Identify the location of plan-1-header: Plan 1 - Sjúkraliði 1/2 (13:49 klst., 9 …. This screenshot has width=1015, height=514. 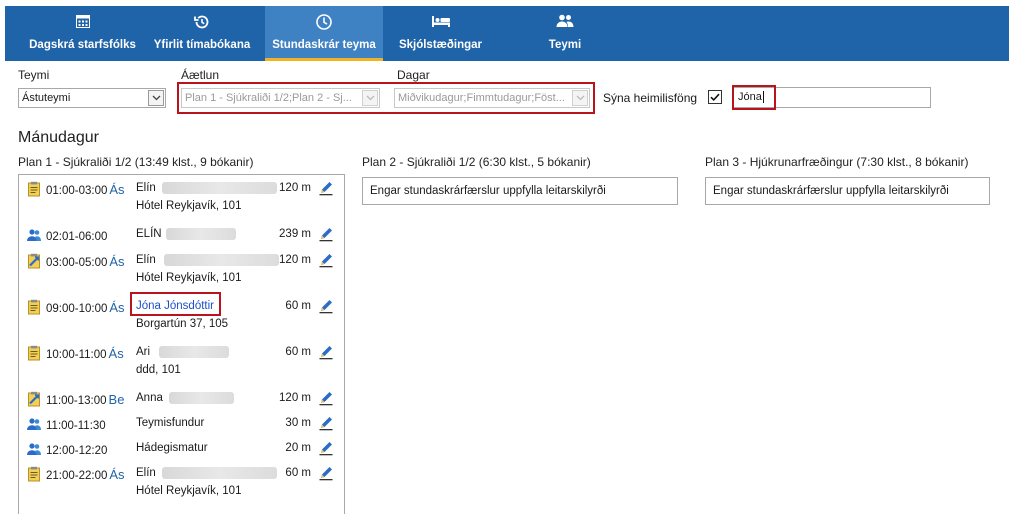
(136, 162).